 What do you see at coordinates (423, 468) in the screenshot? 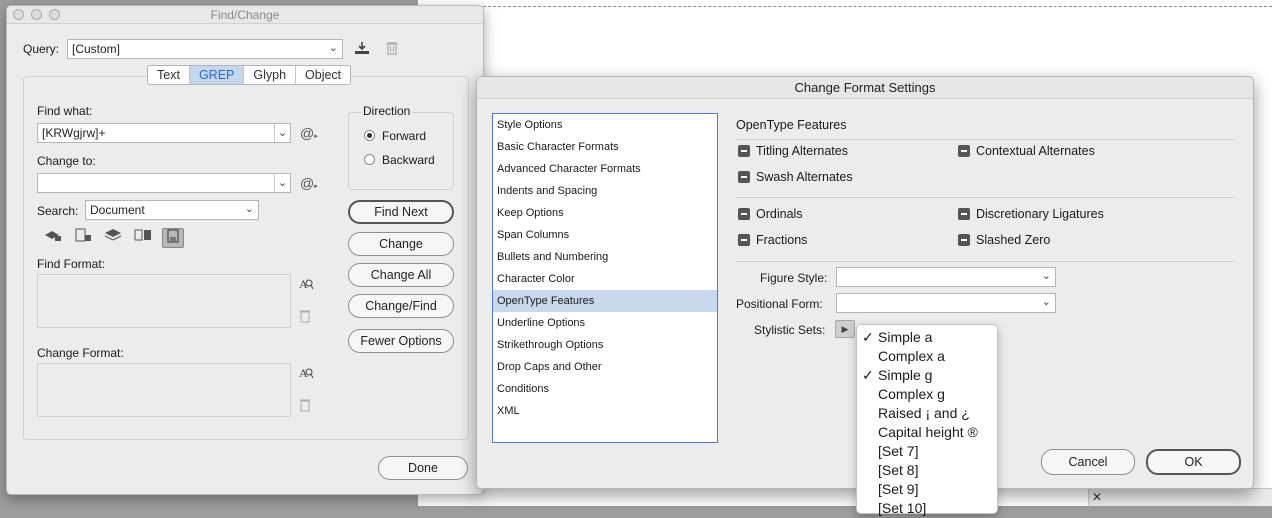
I see `done-button: Done` at bounding box center [423, 468].